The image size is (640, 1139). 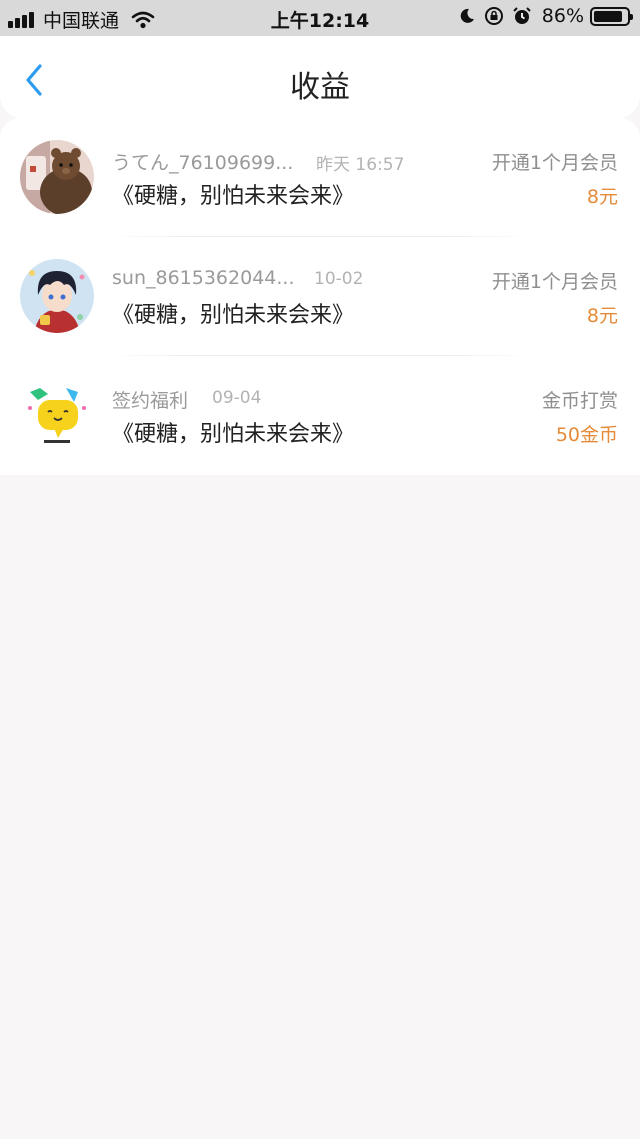 What do you see at coordinates (320, 18) in the screenshot?
I see `status-bar: 中国联通 上午12:14 86%` at bounding box center [320, 18].